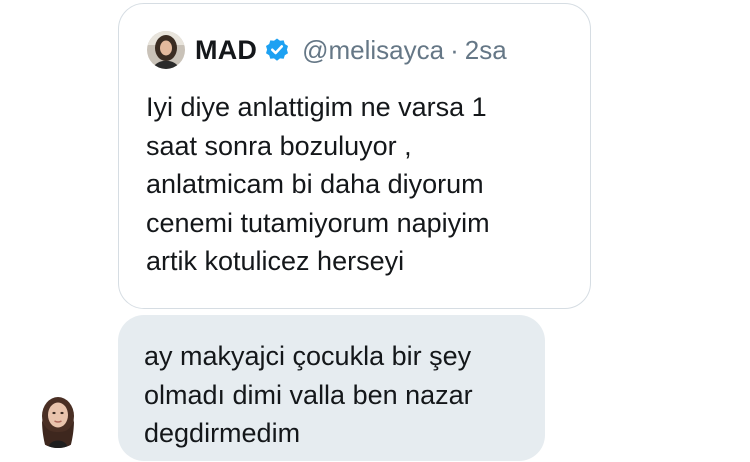  I want to click on verified-badge-icon, so click(277, 50).